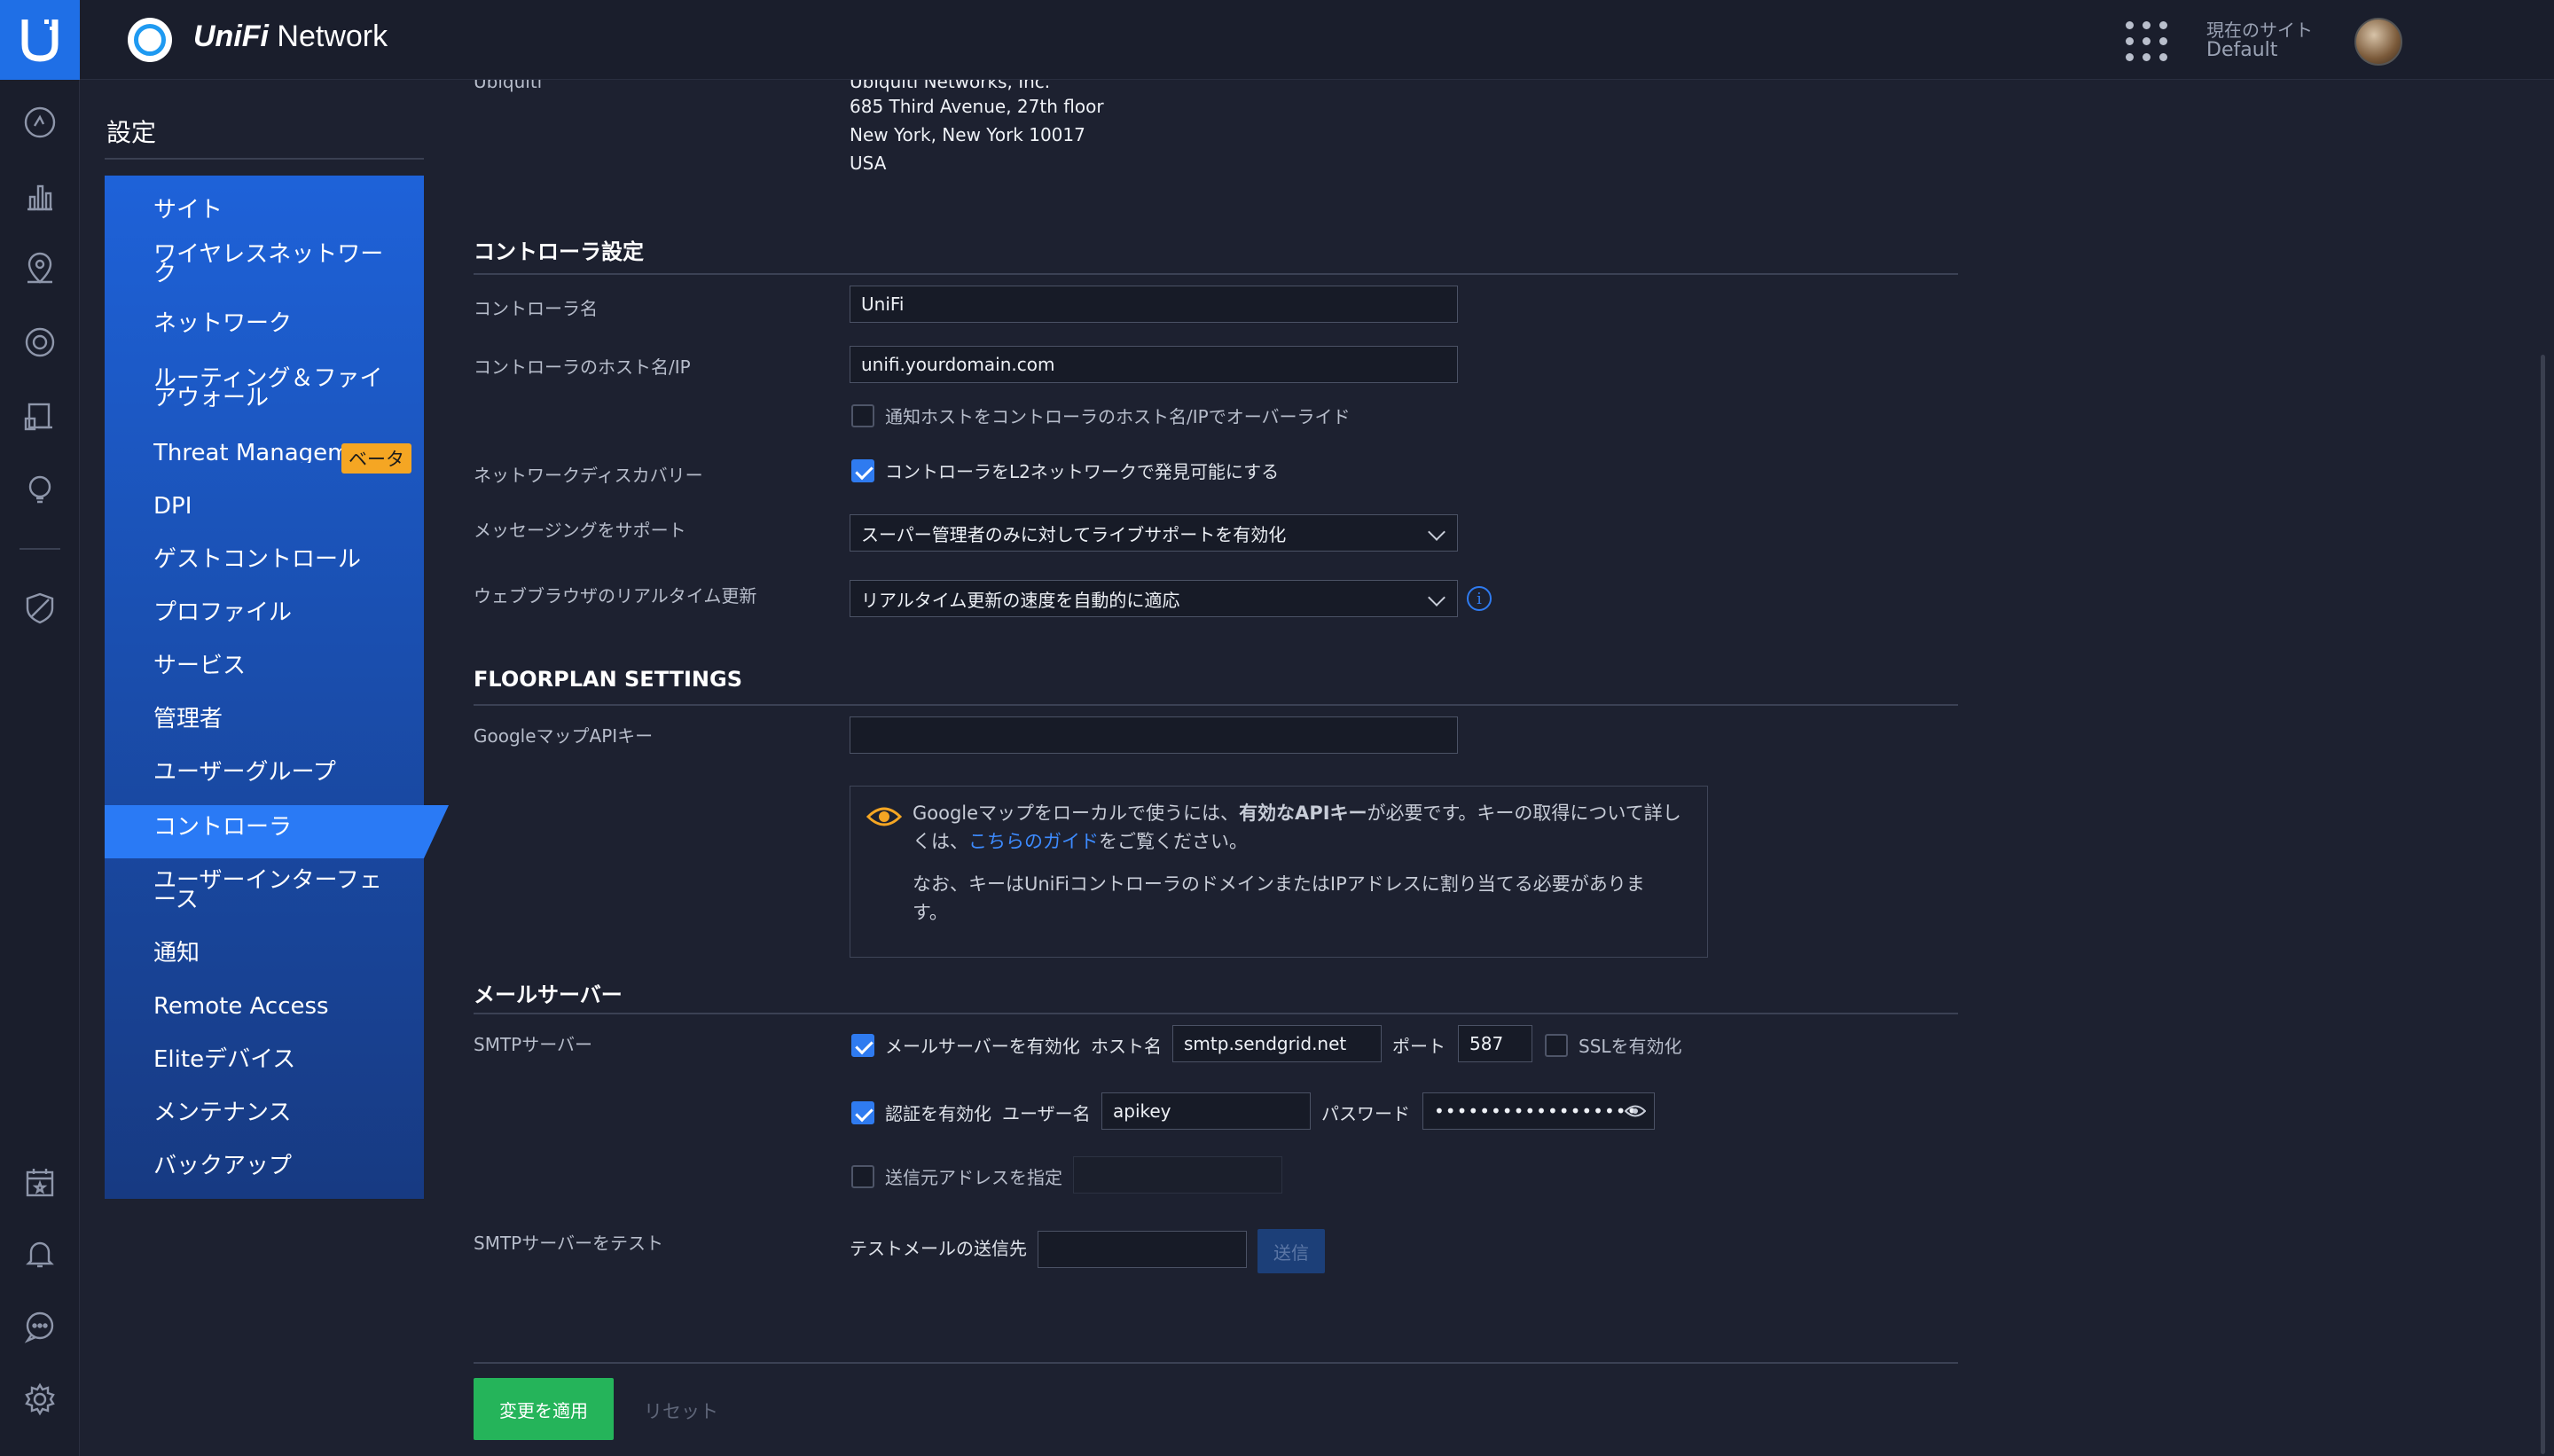  Describe the element at coordinates (268, 264) in the screenshot. I see `menu-item-wireless: ワイヤレスネットワーク` at that location.